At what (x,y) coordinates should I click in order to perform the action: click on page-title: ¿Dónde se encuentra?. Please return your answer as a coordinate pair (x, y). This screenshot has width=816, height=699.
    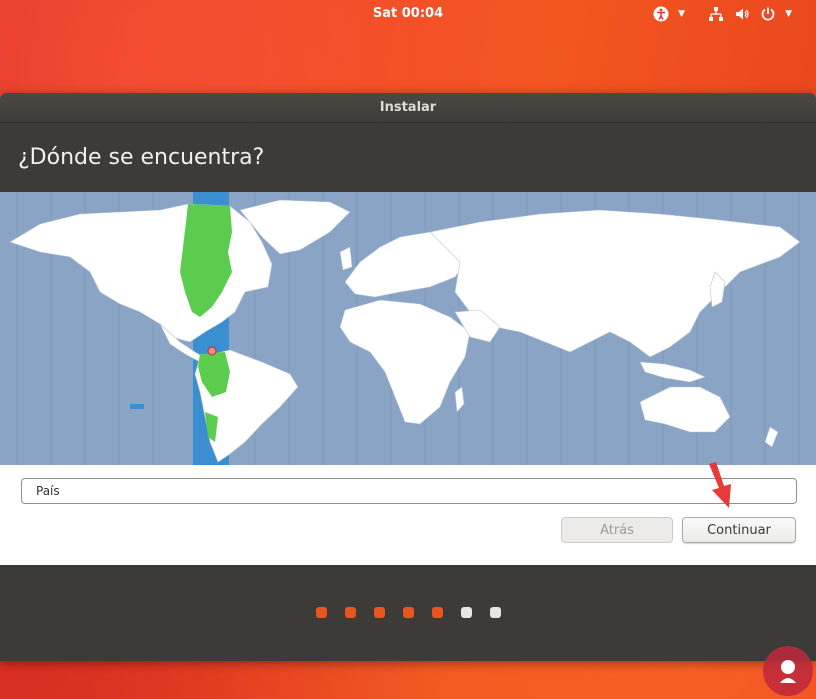
    Looking at the image, I should click on (141, 157).